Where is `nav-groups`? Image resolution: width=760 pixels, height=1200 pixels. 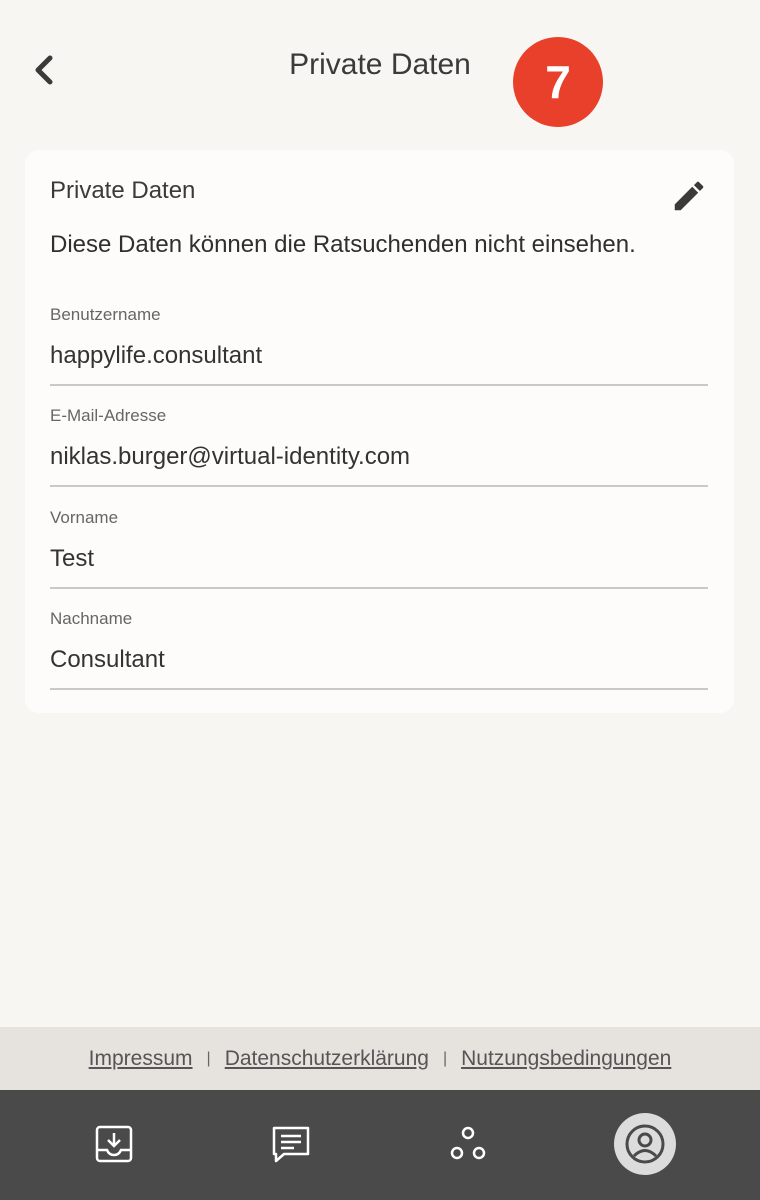 nav-groups is located at coordinates (468, 1144).